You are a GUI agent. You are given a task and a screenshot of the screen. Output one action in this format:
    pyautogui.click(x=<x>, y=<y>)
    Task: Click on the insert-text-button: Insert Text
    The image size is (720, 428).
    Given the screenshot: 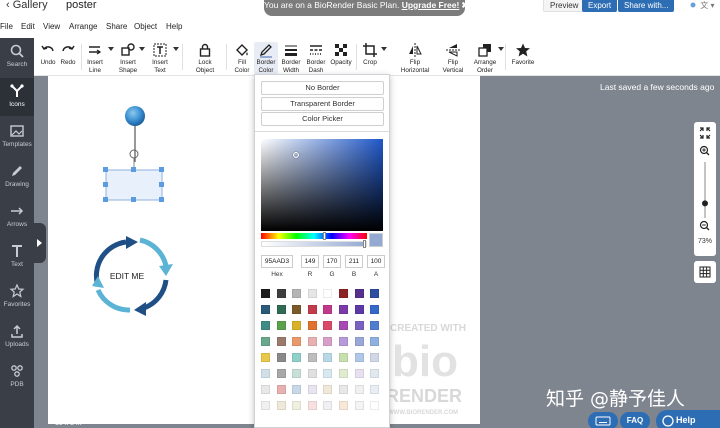 What is the action you would take?
    pyautogui.click(x=160, y=58)
    